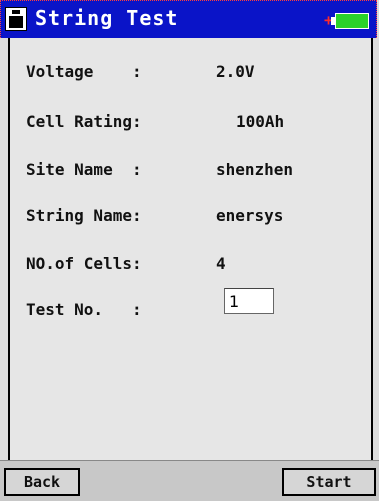  What do you see at coordinates (84, 71) in the screenshot?
I see `voltage-label: Voltage :` at bounding box center [84, 71].